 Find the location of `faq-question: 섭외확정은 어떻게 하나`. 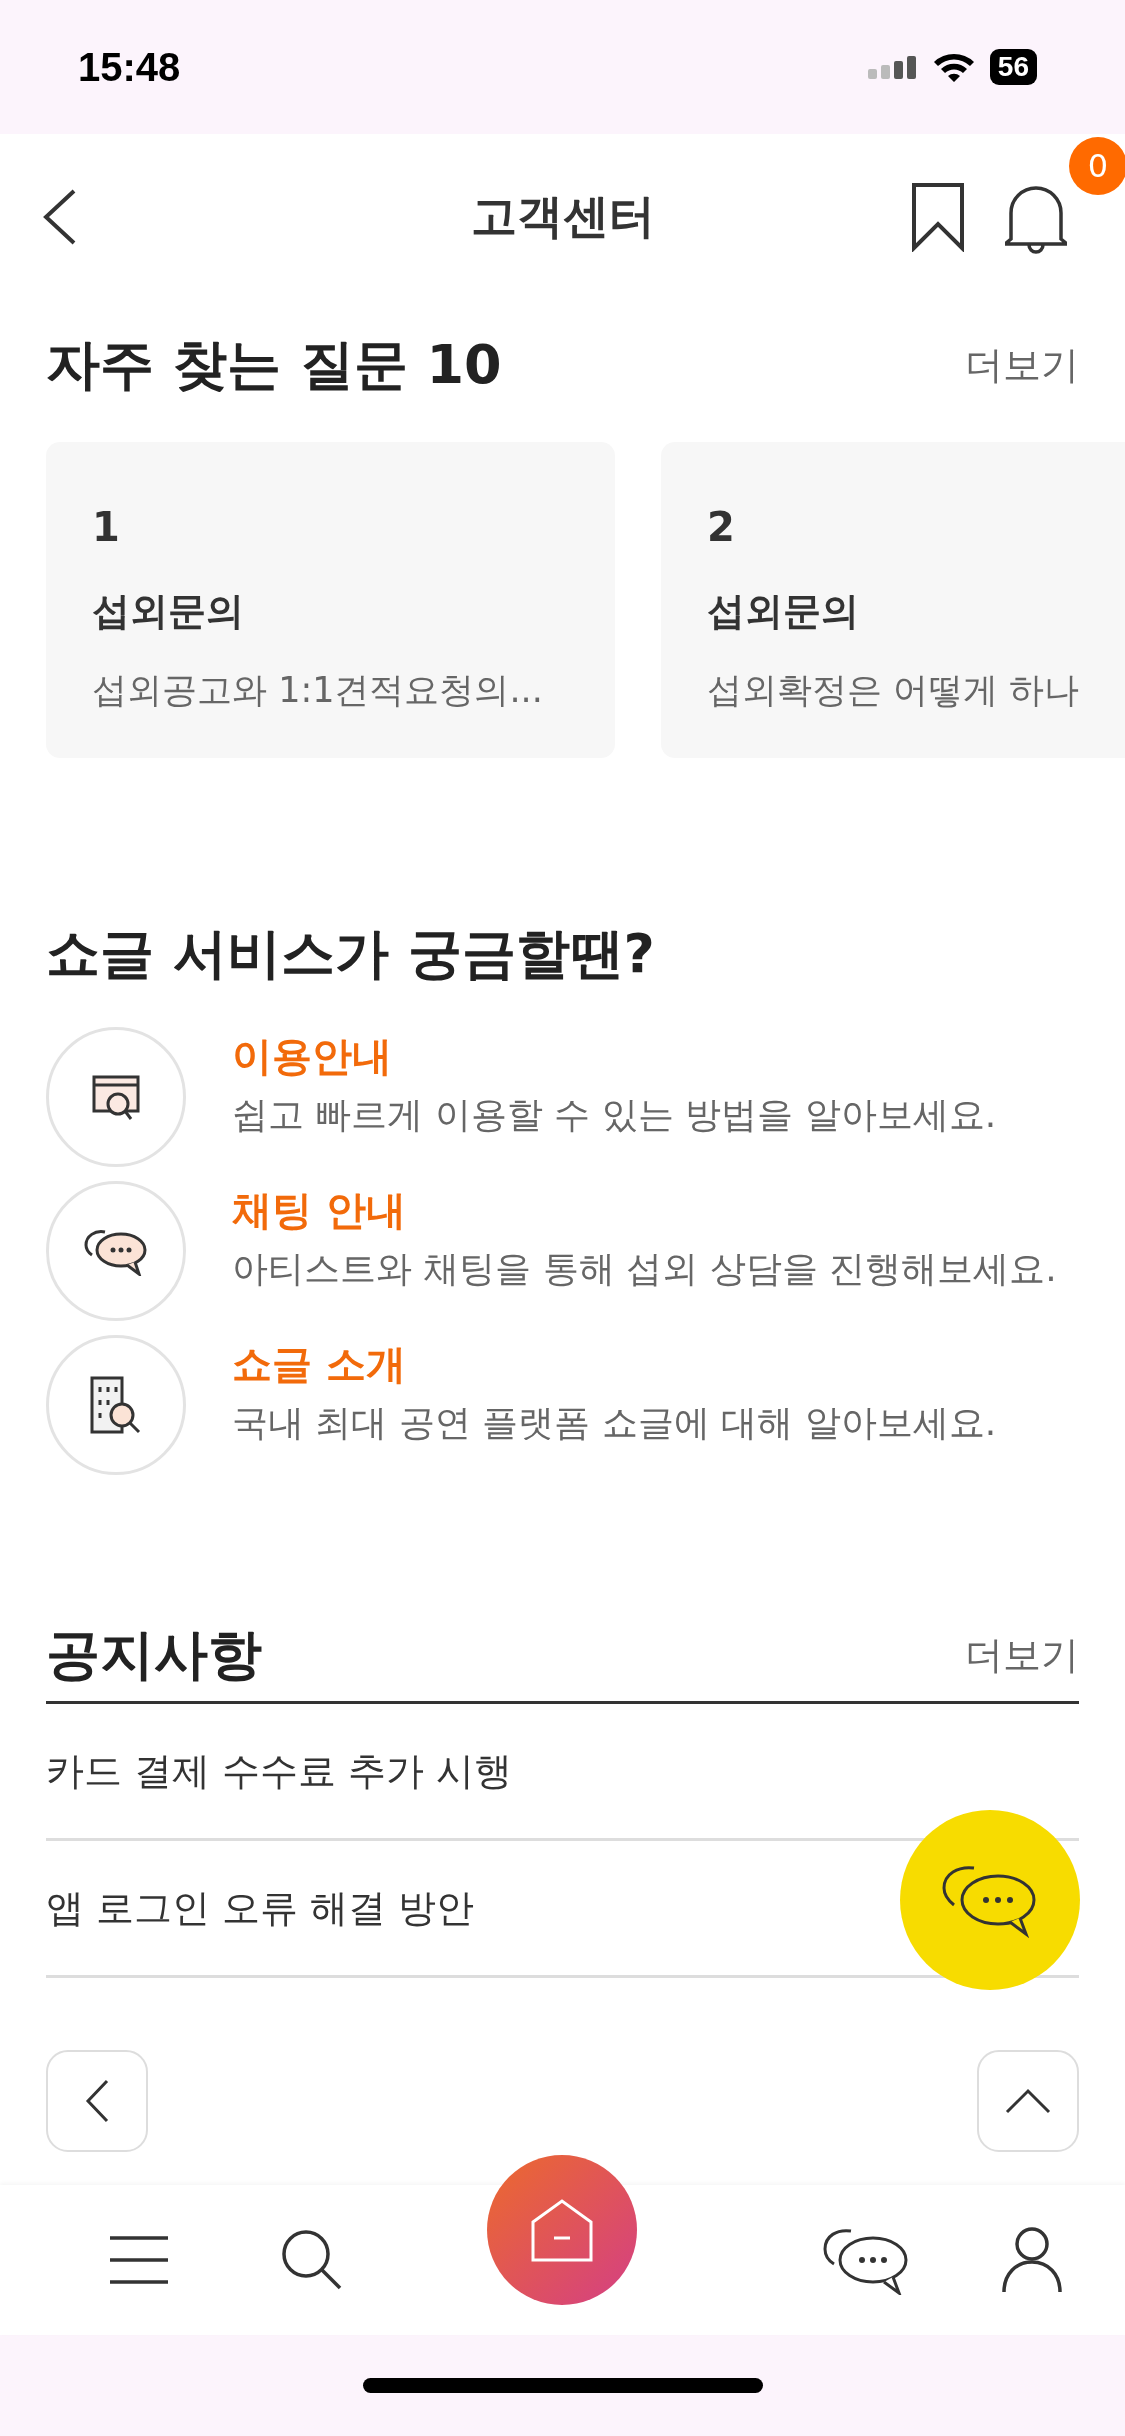

faq-question: 섭외확정은 어떻게 하나 is located at coordinates (894, 690).